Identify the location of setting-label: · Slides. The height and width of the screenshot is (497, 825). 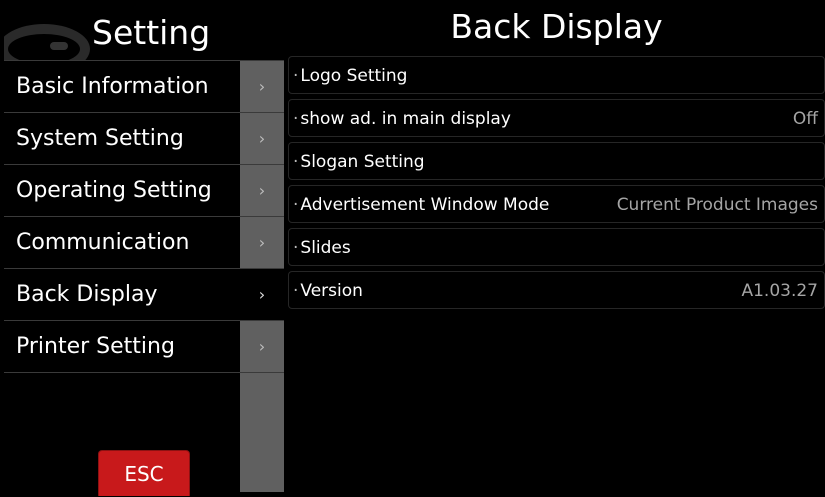
(322, 248).